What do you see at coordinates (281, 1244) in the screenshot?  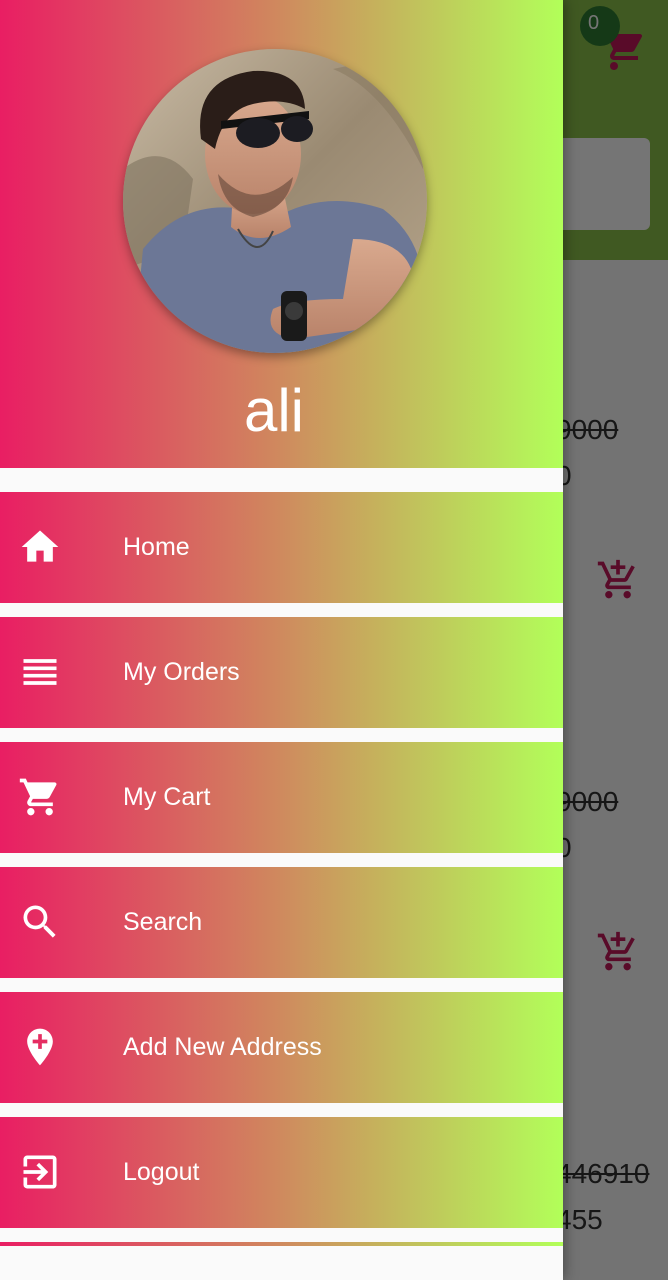 I see `menu-divider` at bounding box center [281, 1244].